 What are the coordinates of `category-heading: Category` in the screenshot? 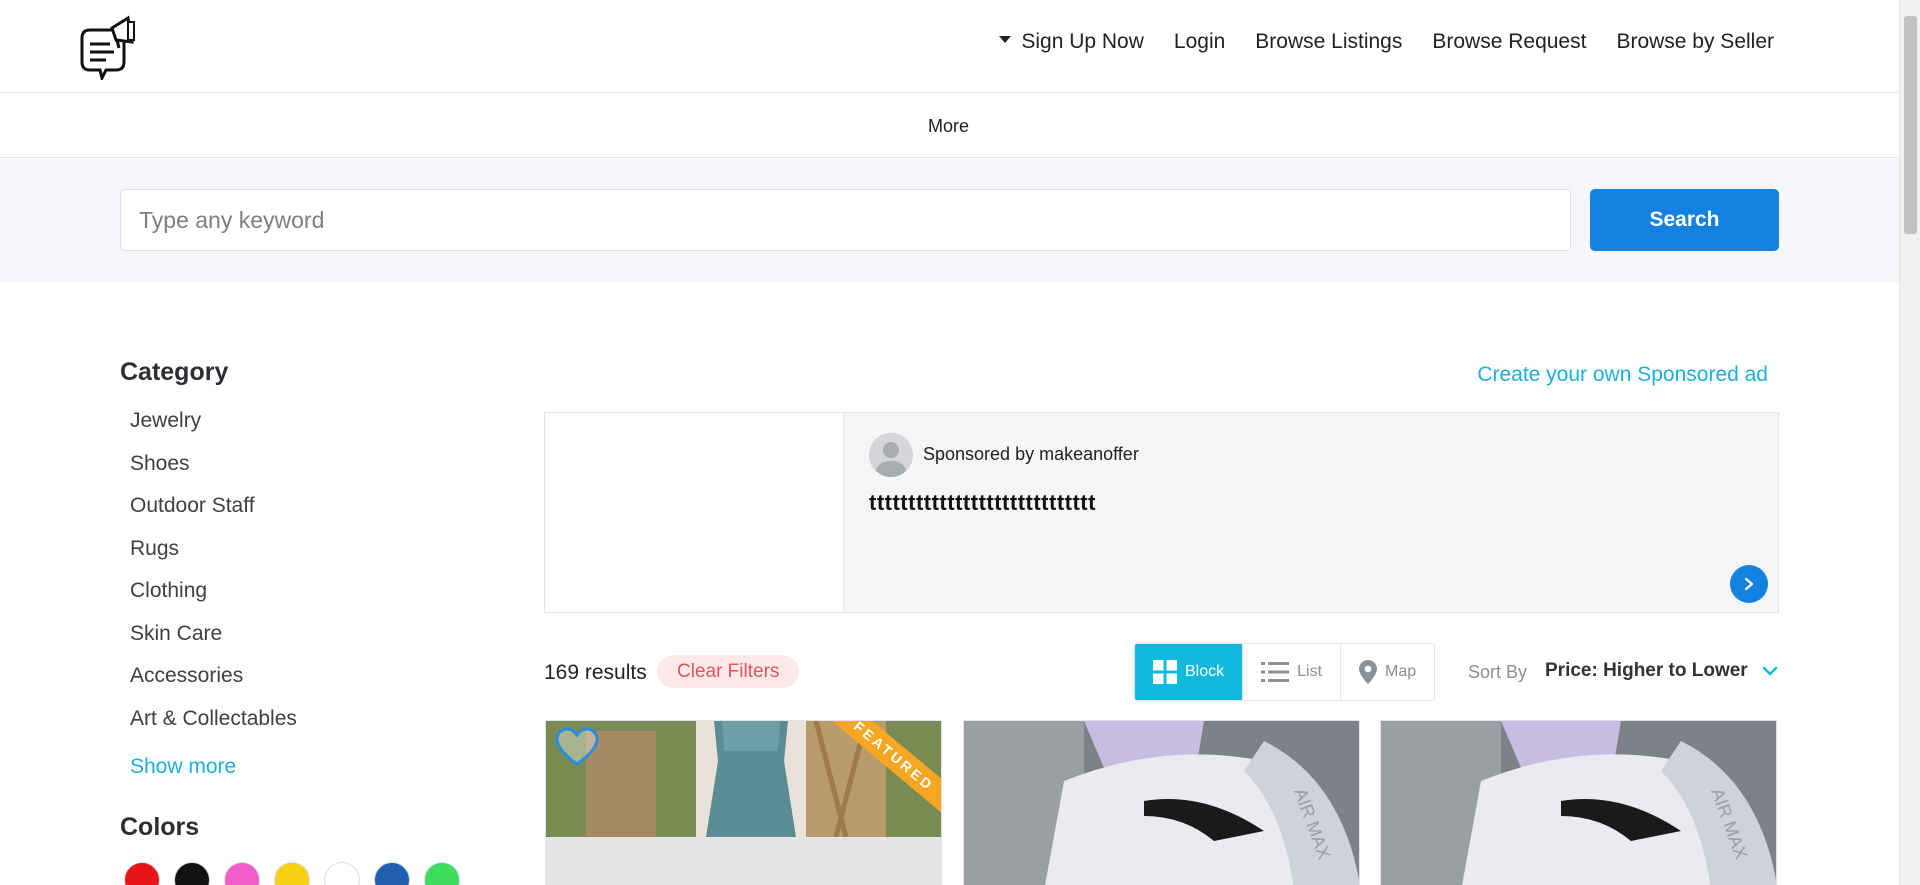 It's located at (174, 372).